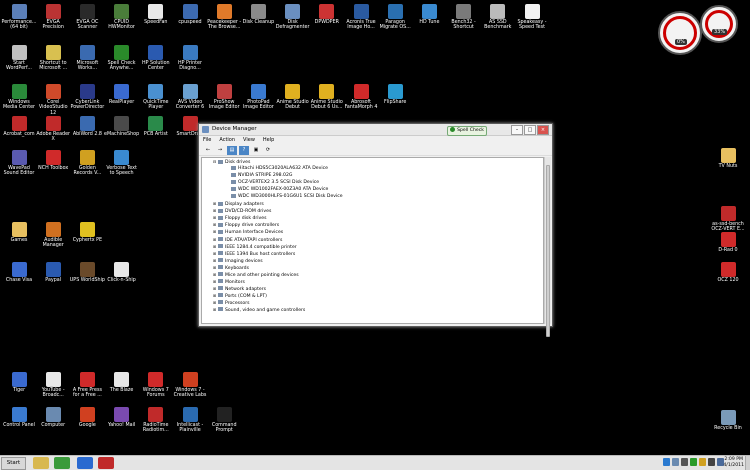 The height and width of the screenshot is (470, 750). What do you see at coordinates (719, 24) in the screenshot?
I see `ram-meter-gadget: 33%` at bounding box center [719, 24].